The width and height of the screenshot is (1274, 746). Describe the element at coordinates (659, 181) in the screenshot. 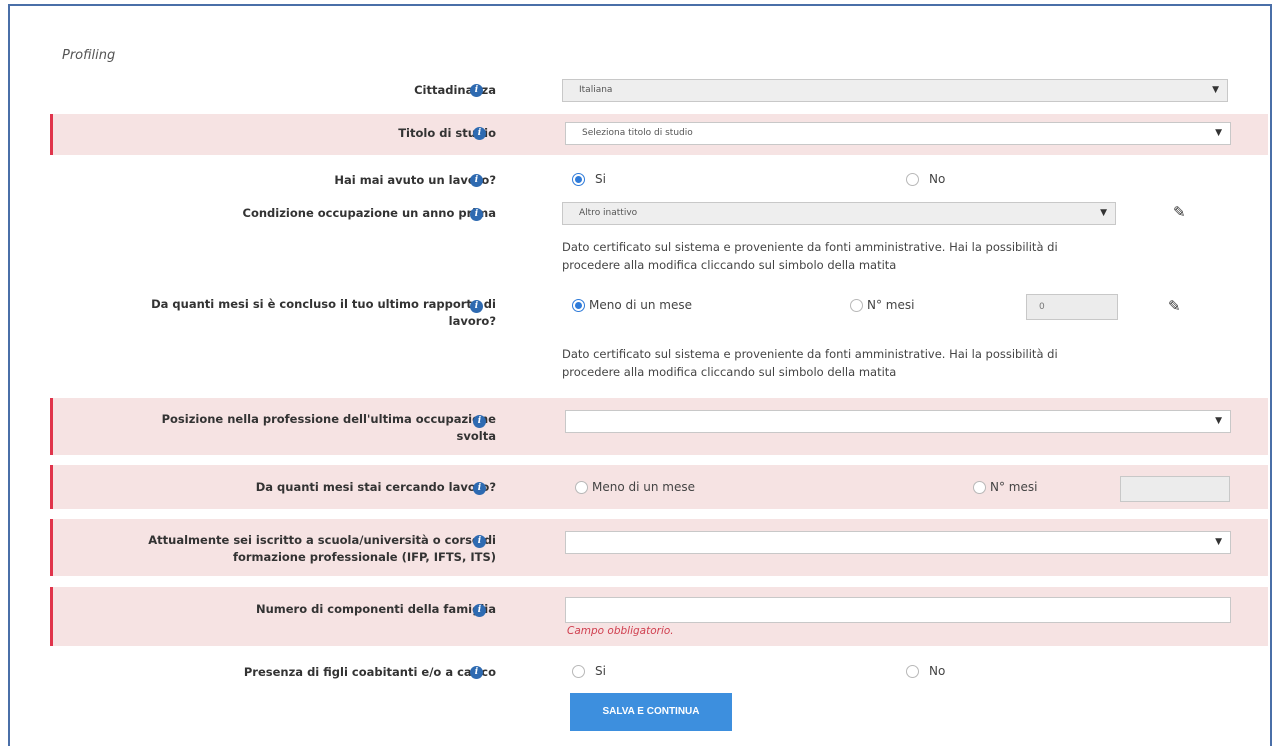

I see `row-hai-lavoro: Hai mai avuto un lavoro? i Si No` at that location.